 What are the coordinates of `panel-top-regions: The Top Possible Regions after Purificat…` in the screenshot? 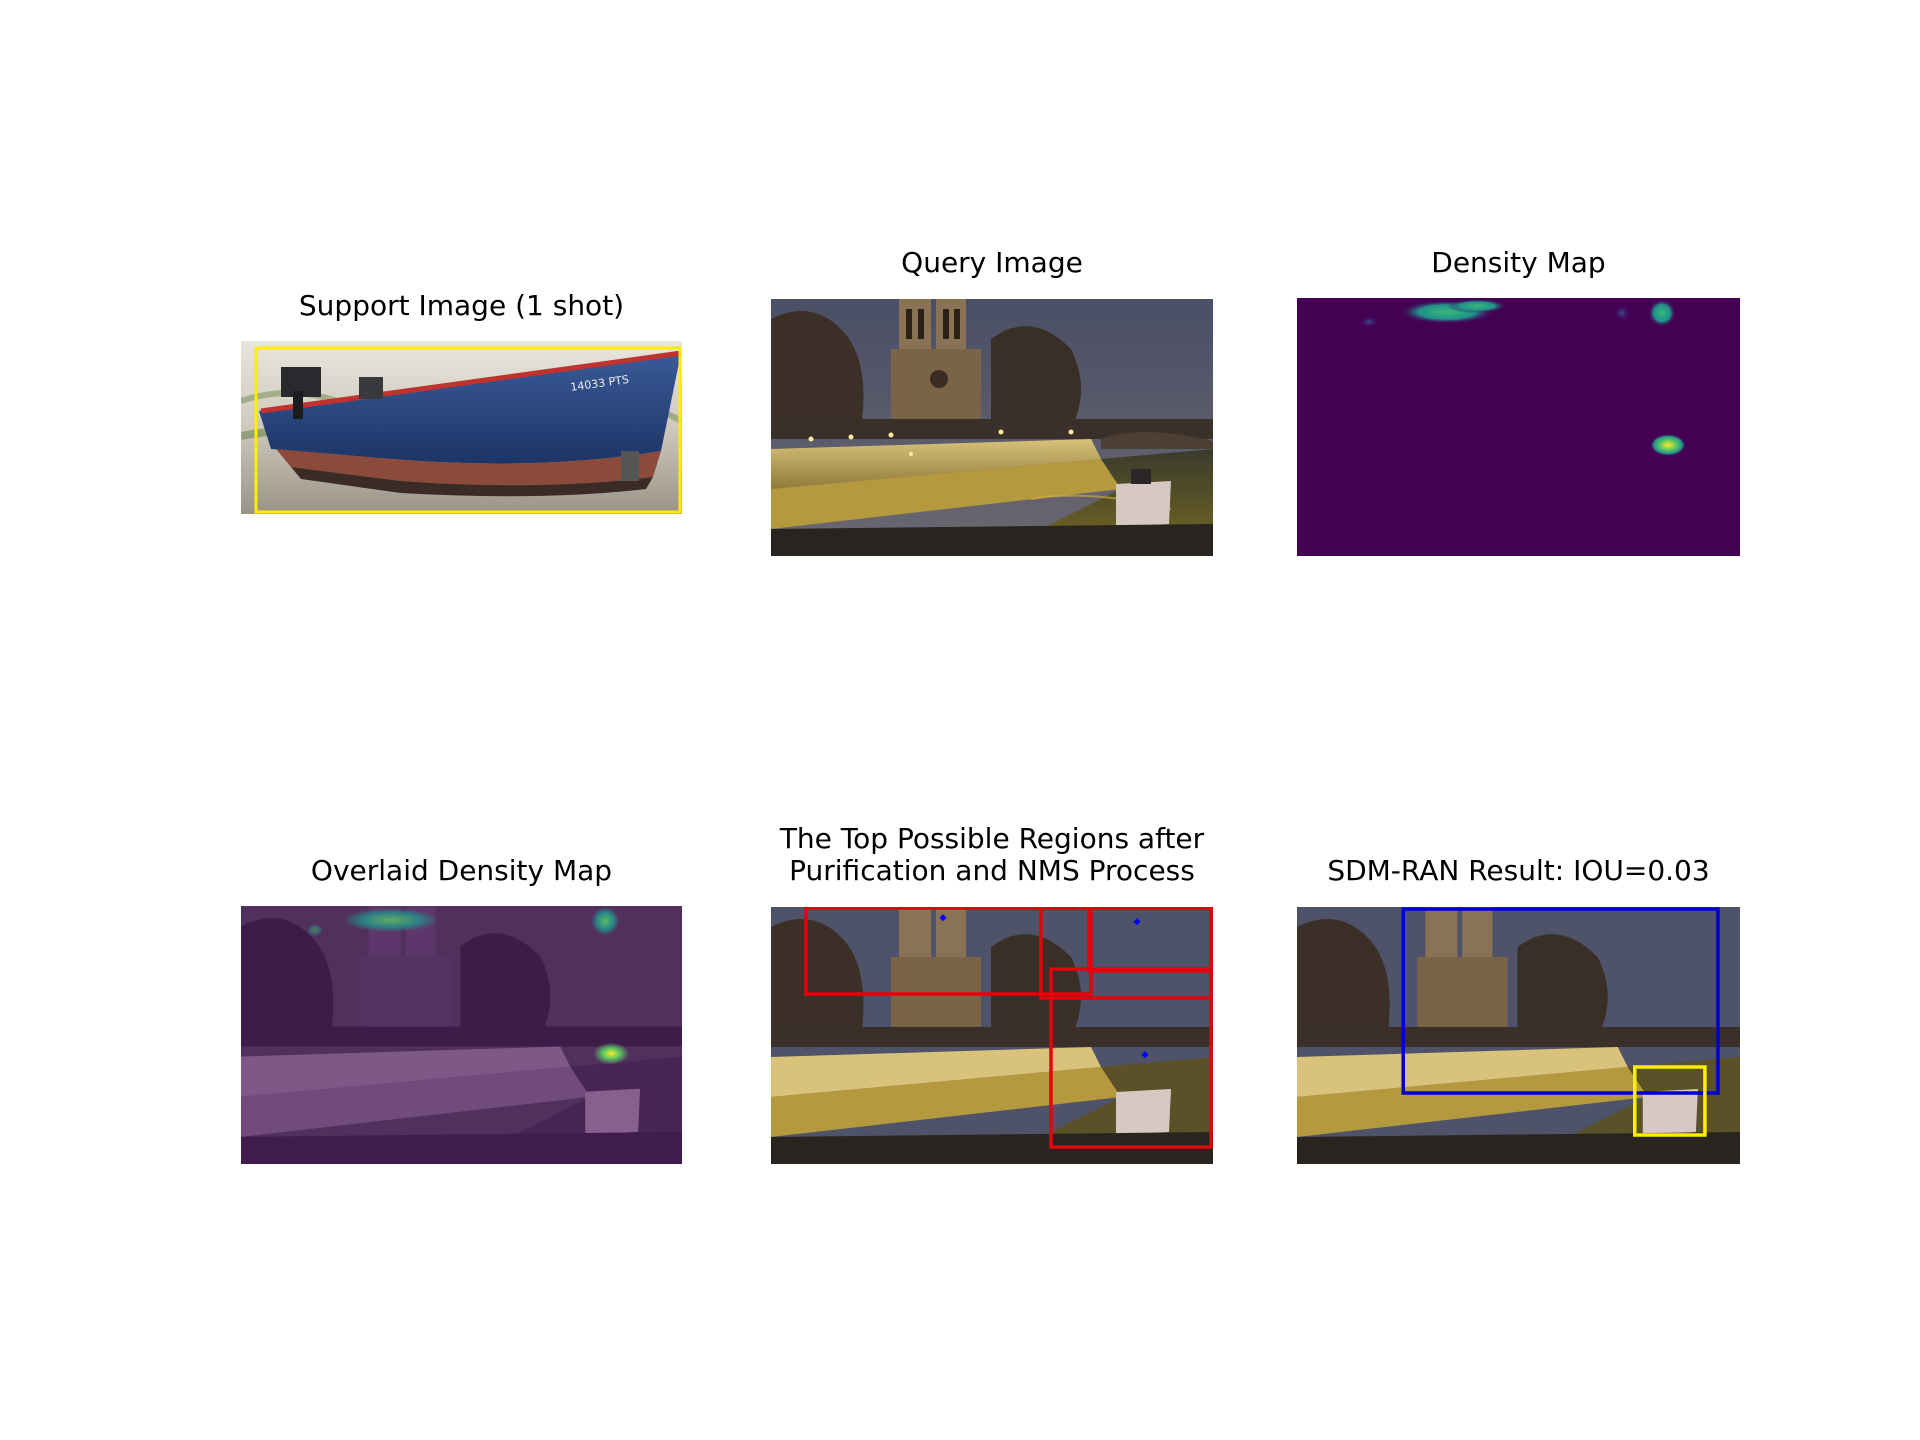 It's located at (992, 993).